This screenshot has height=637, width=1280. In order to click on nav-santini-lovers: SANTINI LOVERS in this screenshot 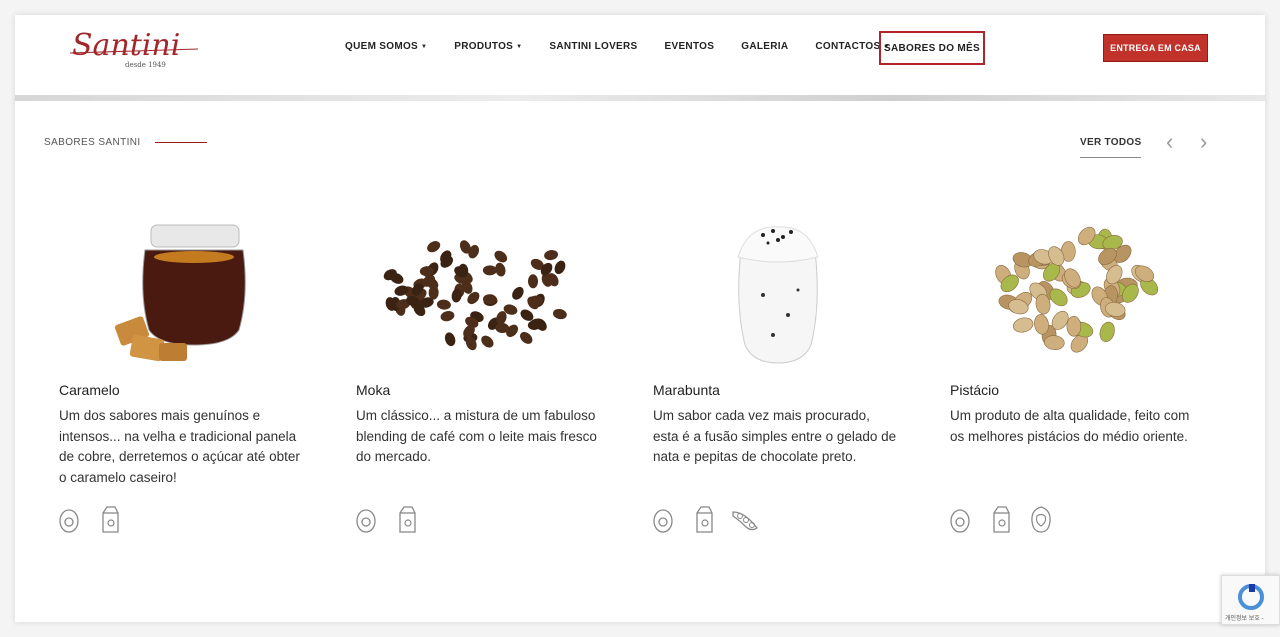, I will do `click(593, 46)`.